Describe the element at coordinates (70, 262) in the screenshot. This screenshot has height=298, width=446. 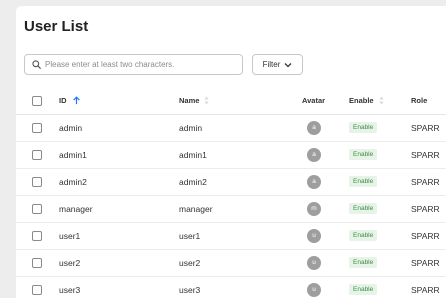
I see `cell-id: user2` at that location.